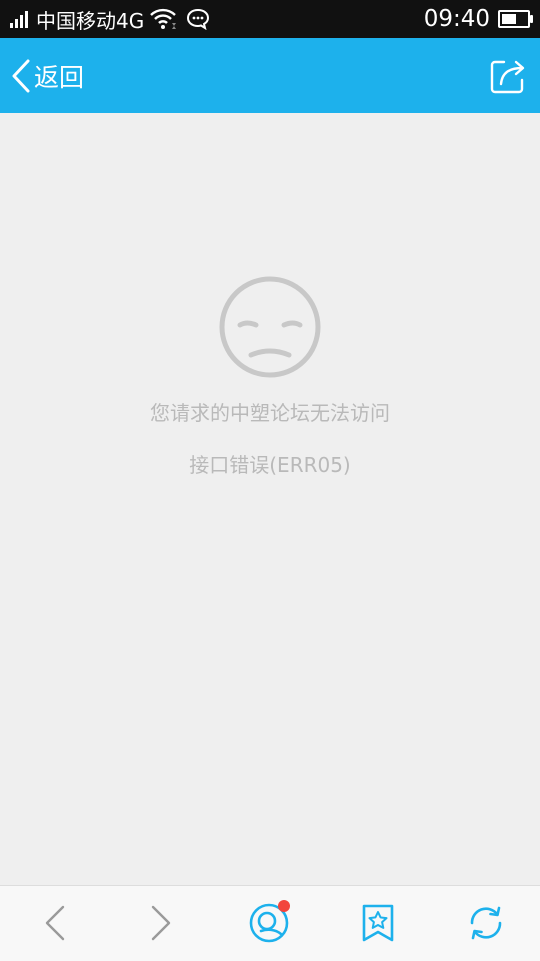 The image size is (540, 961). I want to click on error-code: 接口错误(ERR05), so click(270, 465).